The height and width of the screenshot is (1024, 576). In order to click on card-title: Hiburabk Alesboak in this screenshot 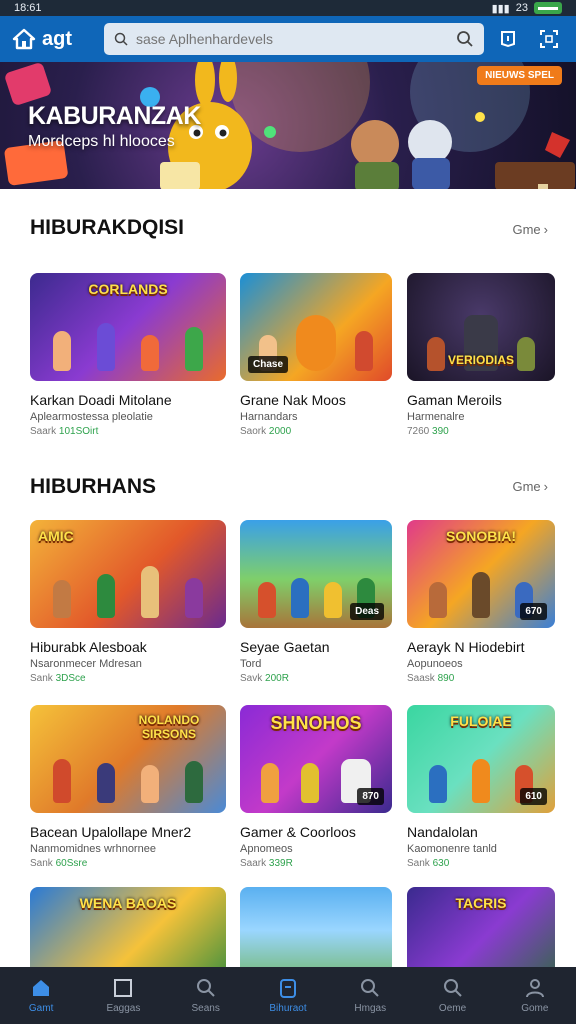, I will do `click(88, 647)`.